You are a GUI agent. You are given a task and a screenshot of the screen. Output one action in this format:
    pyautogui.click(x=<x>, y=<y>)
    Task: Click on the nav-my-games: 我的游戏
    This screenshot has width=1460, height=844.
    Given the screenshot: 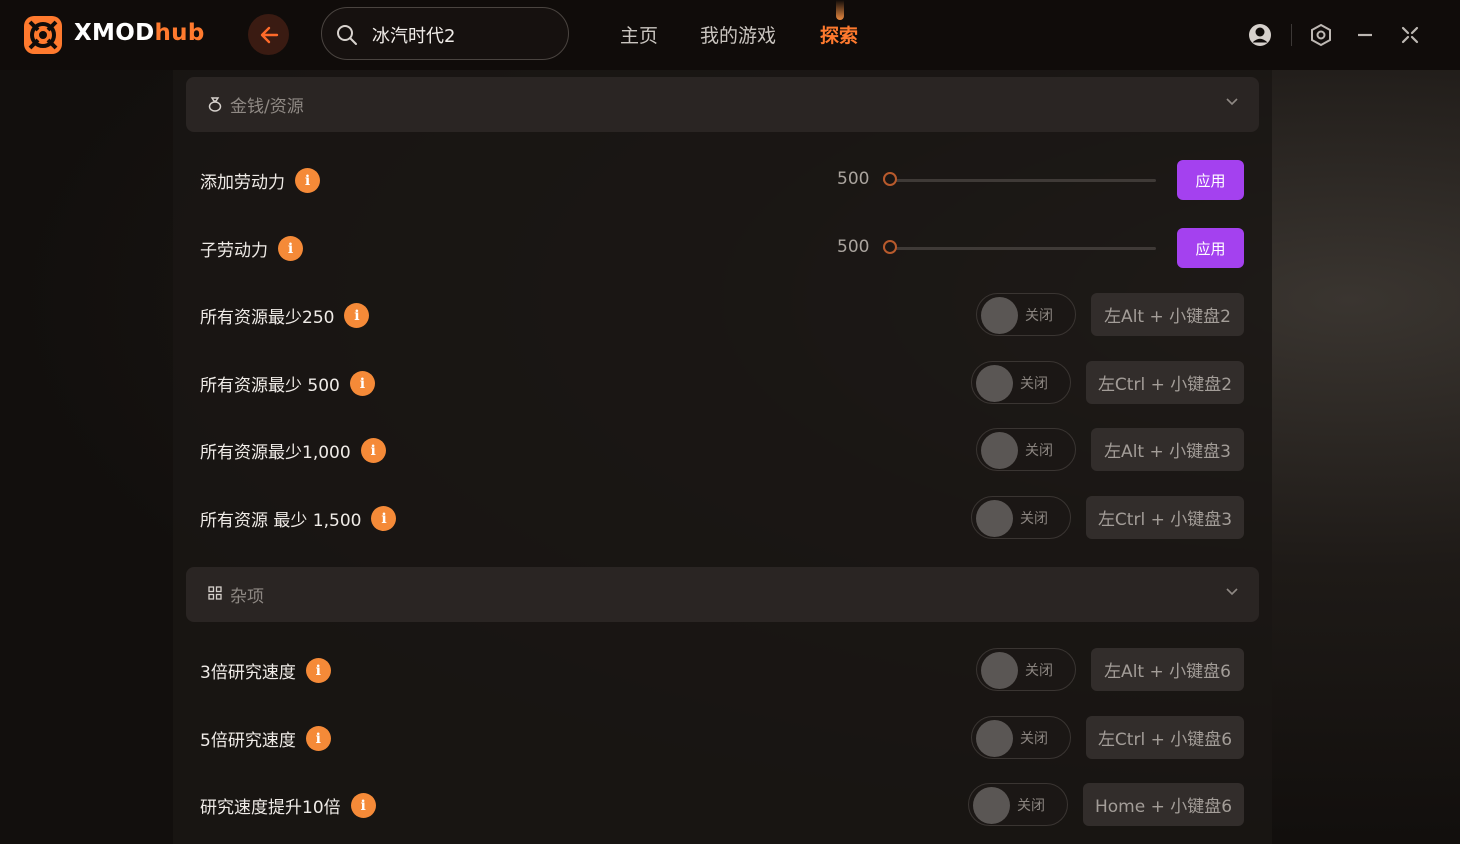 What is the action you would take?
    pyautogui.click(x=738, y=34)
    